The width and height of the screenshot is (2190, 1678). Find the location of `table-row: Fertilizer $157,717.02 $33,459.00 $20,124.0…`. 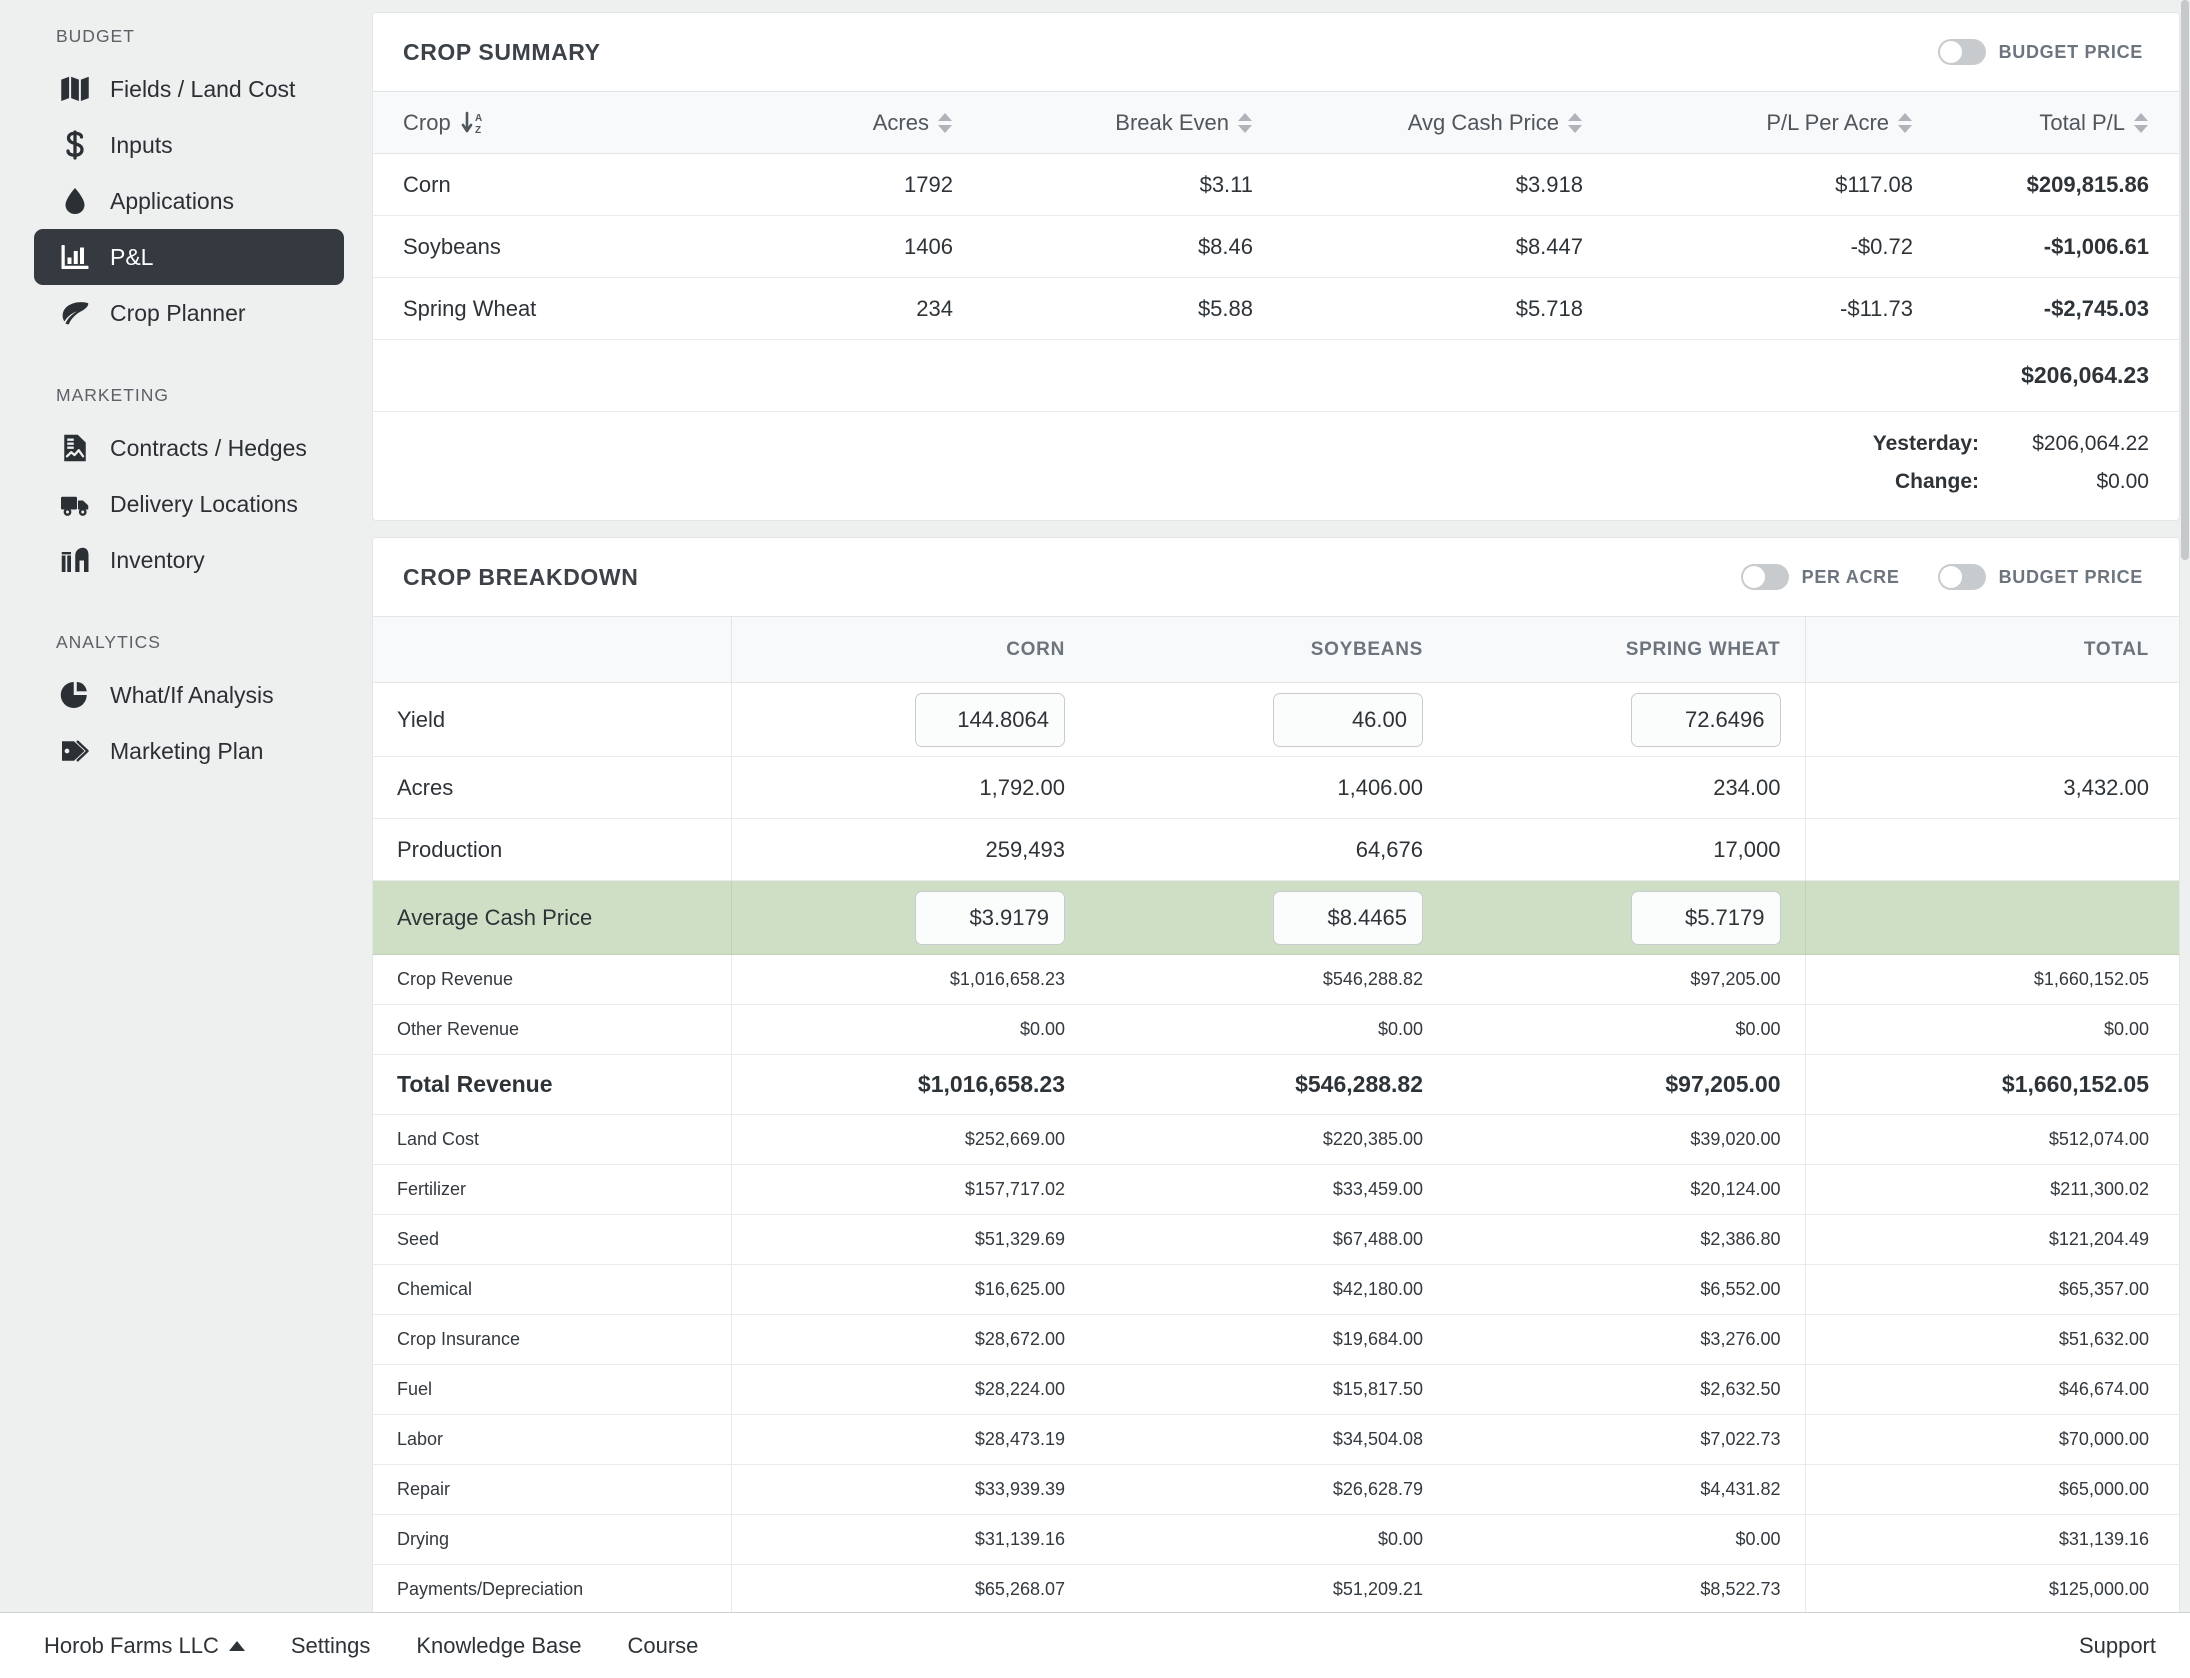

table-row: Fertilizer $157,717.02 $33,459.00 $20,124.0… is located at coordinates (1276, 1189).